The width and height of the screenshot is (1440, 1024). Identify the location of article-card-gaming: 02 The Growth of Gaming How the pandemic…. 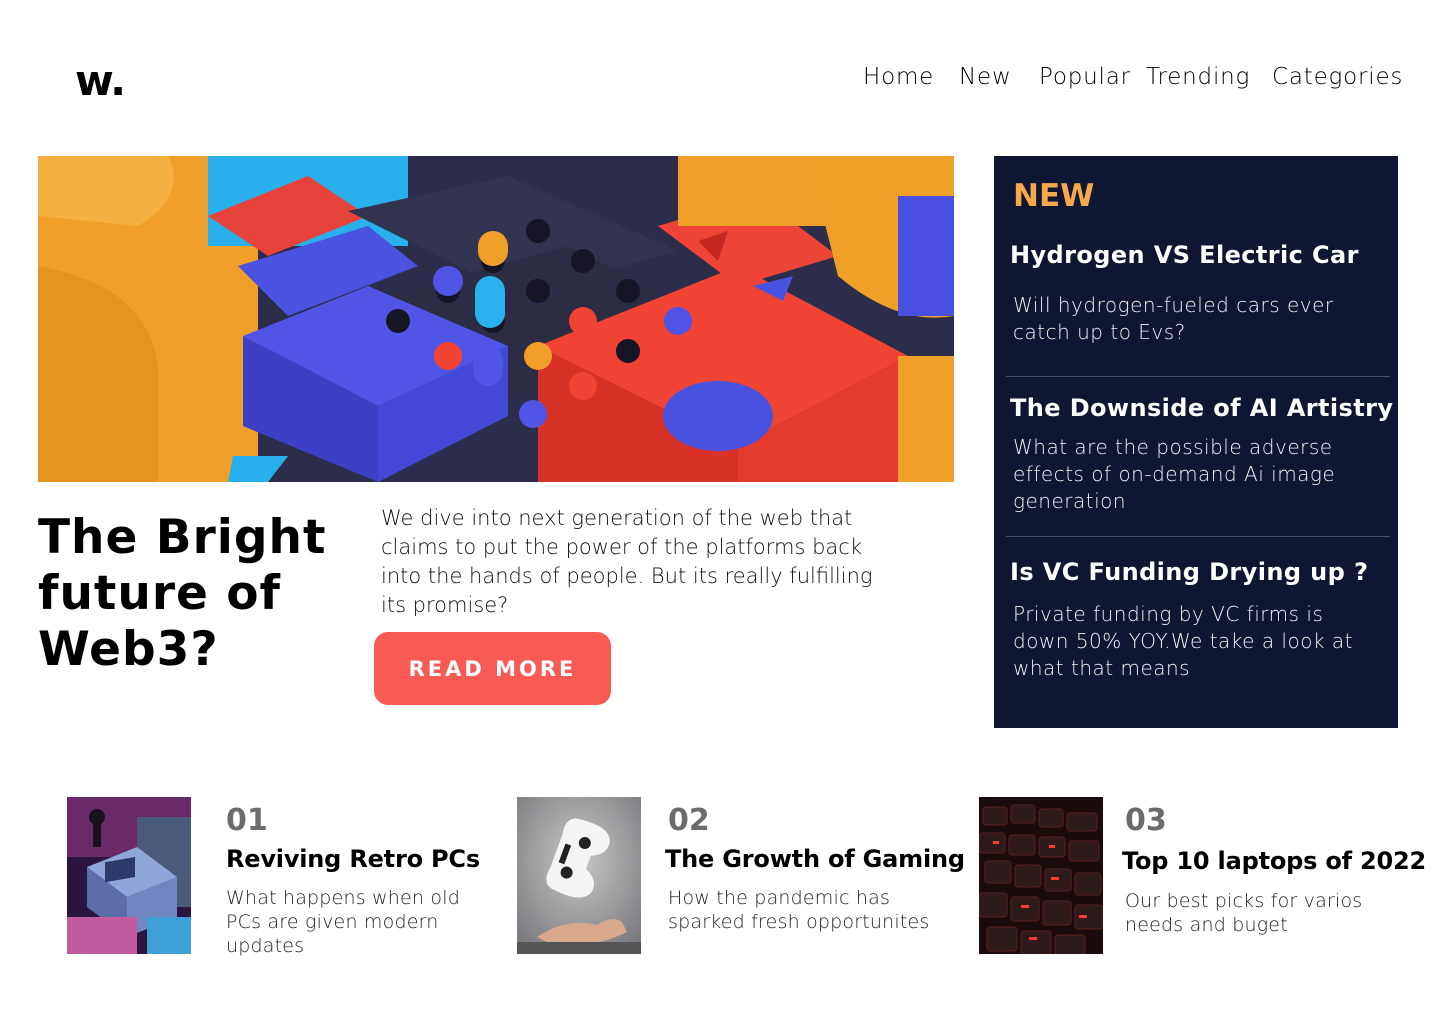
(741, 877).